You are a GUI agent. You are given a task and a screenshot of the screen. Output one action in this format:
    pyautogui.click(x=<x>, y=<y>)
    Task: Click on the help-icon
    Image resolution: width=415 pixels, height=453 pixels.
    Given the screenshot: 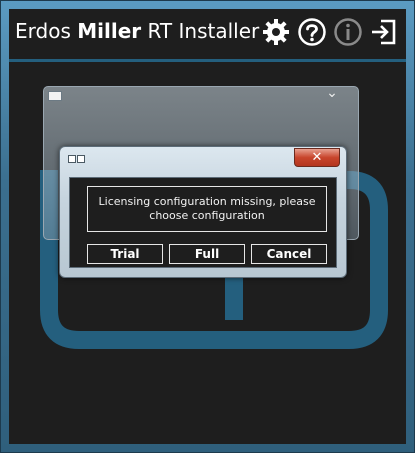 What is the action you would take?
    pyautogui.click(x=312, y=32)
    